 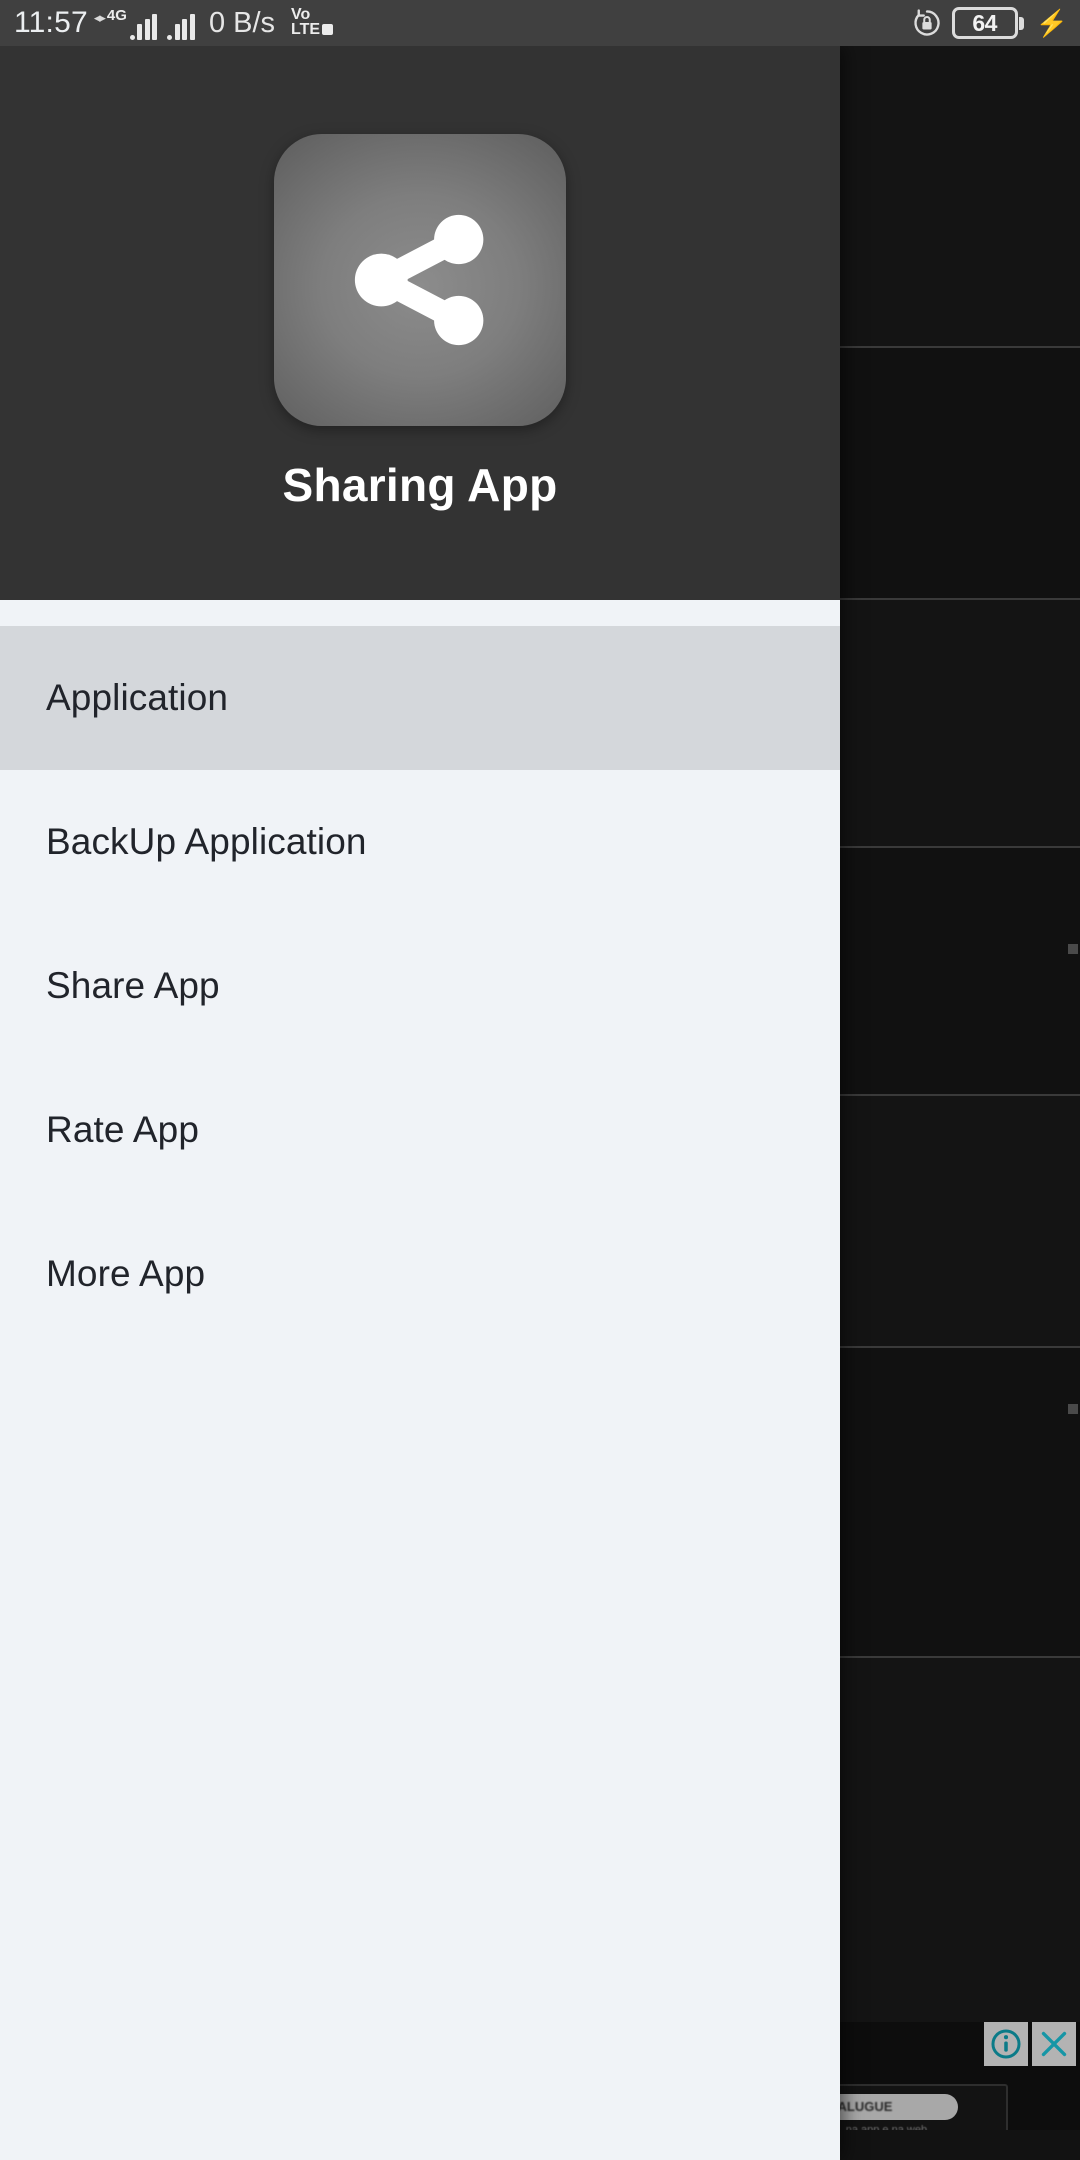 I want to click on ad-subtext: Aluguel, na app e na web, so click(x=884, y=2127).